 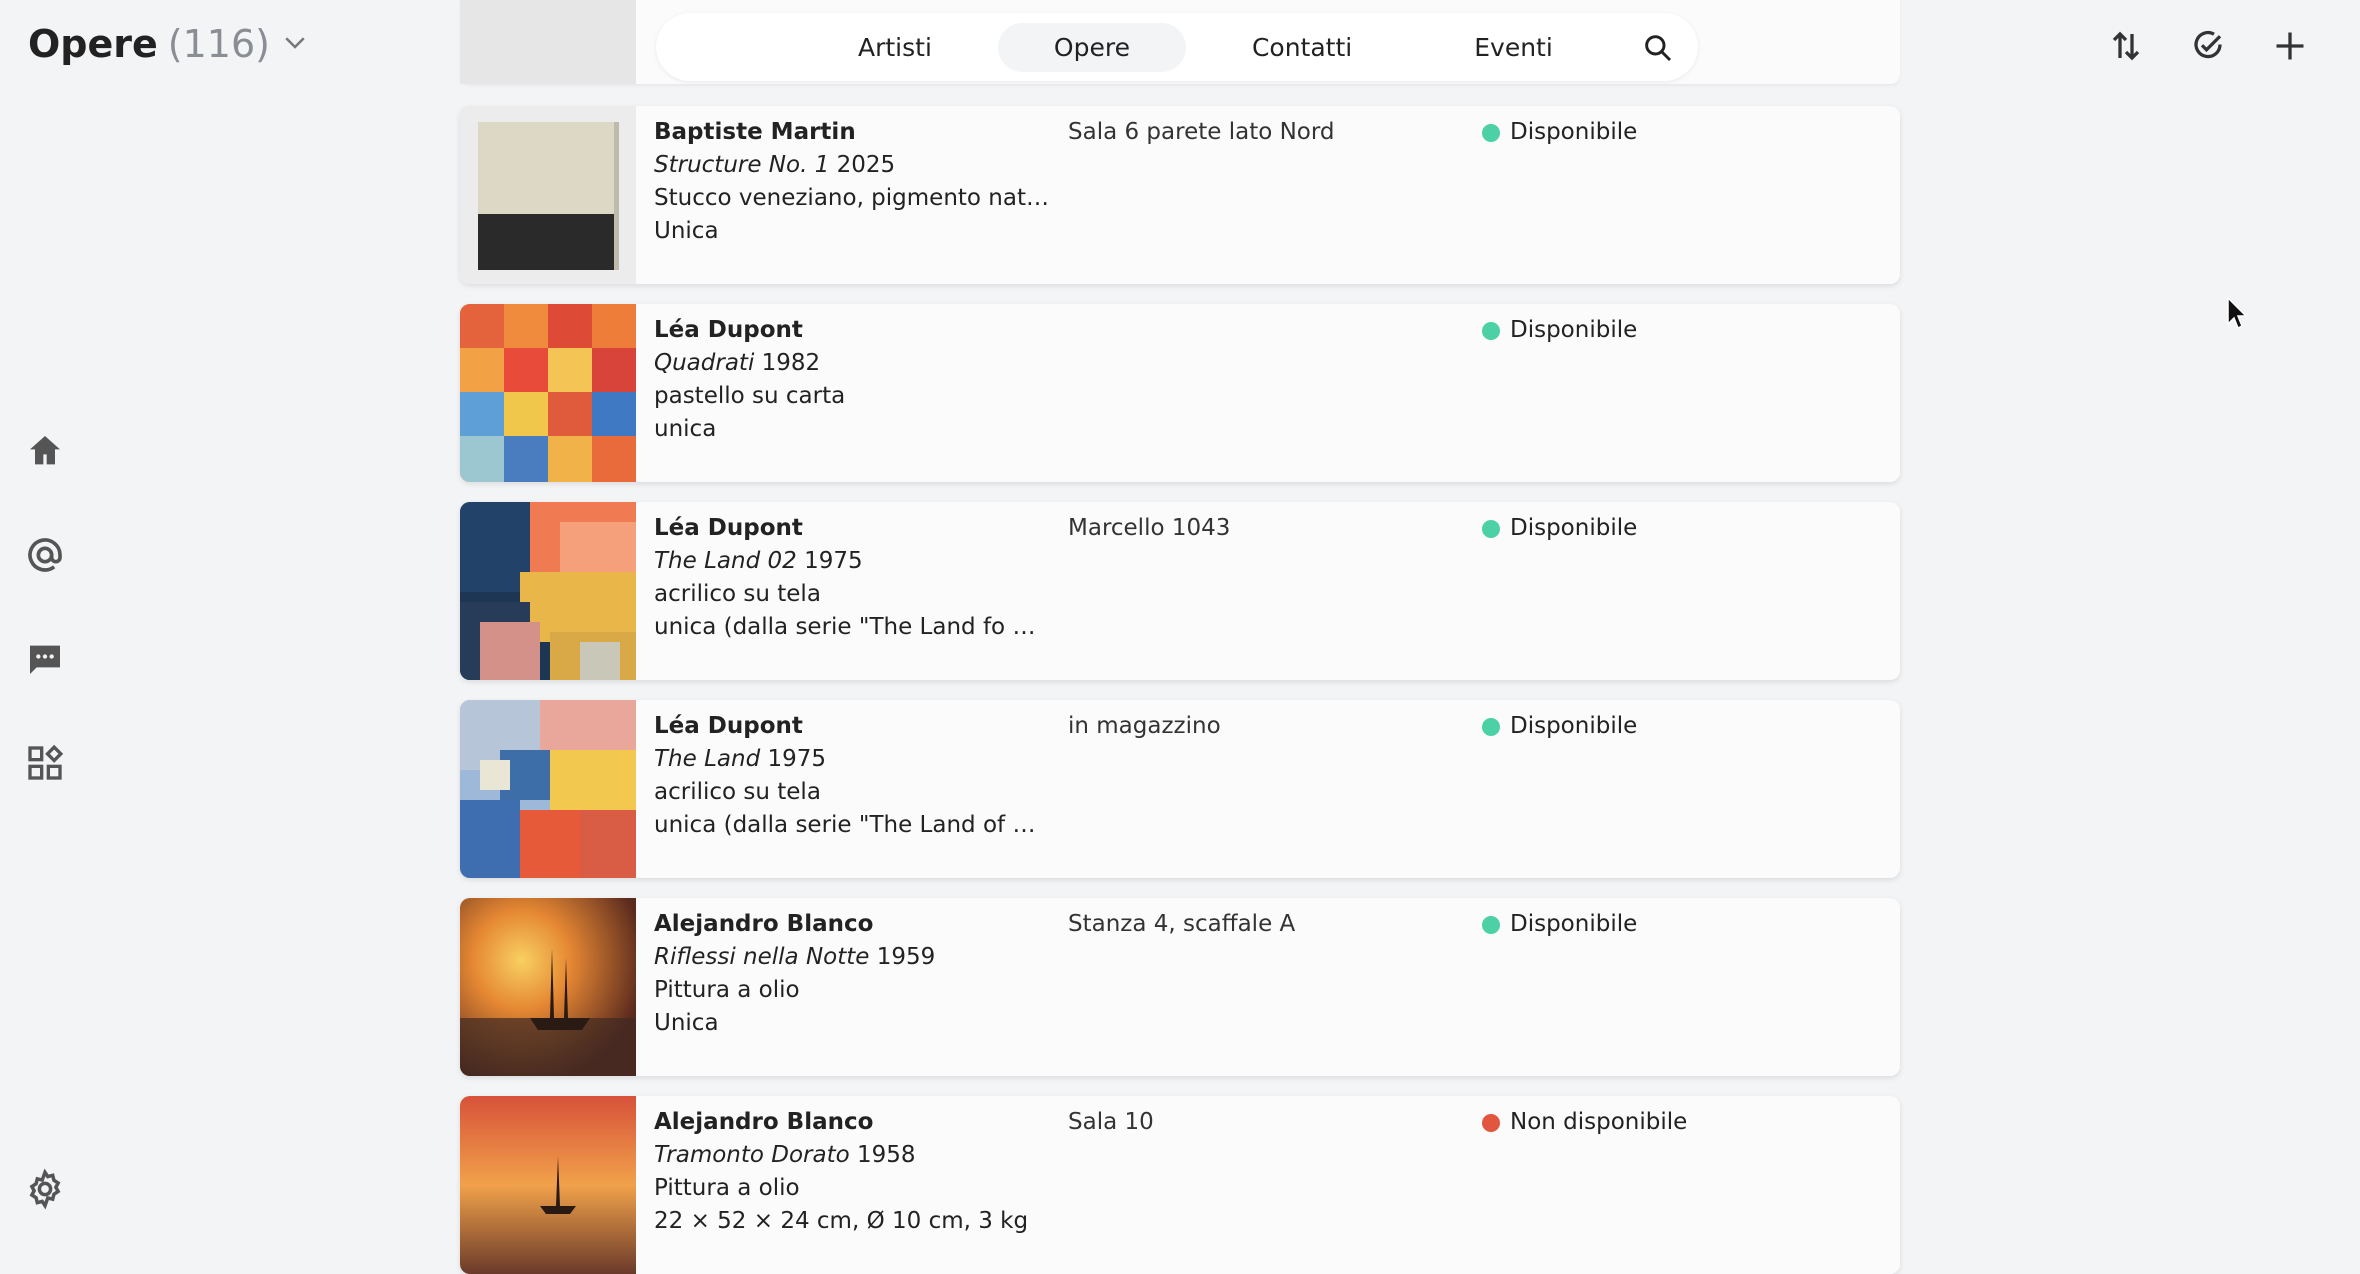 What do you see at coordinates (295, 44) in the screenshot?
I see `chevron-down-icon` at bounding box center [295, 44].